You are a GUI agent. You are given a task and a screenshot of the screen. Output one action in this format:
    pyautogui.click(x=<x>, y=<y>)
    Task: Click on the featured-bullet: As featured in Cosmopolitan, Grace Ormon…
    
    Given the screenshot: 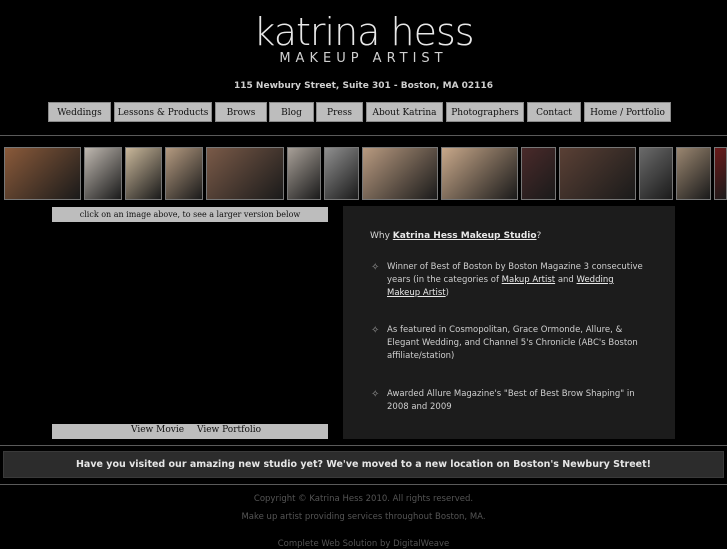 What is the action you would take?
    pyautogui.click(x=512, y=343)
    